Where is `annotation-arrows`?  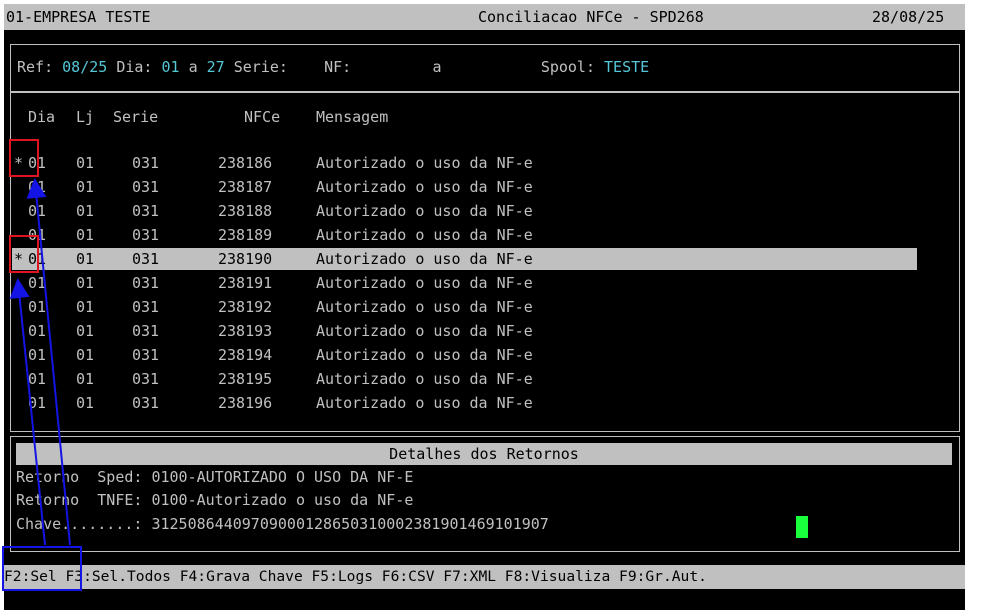 annotation-arrows is located at coordinates (40, 362).